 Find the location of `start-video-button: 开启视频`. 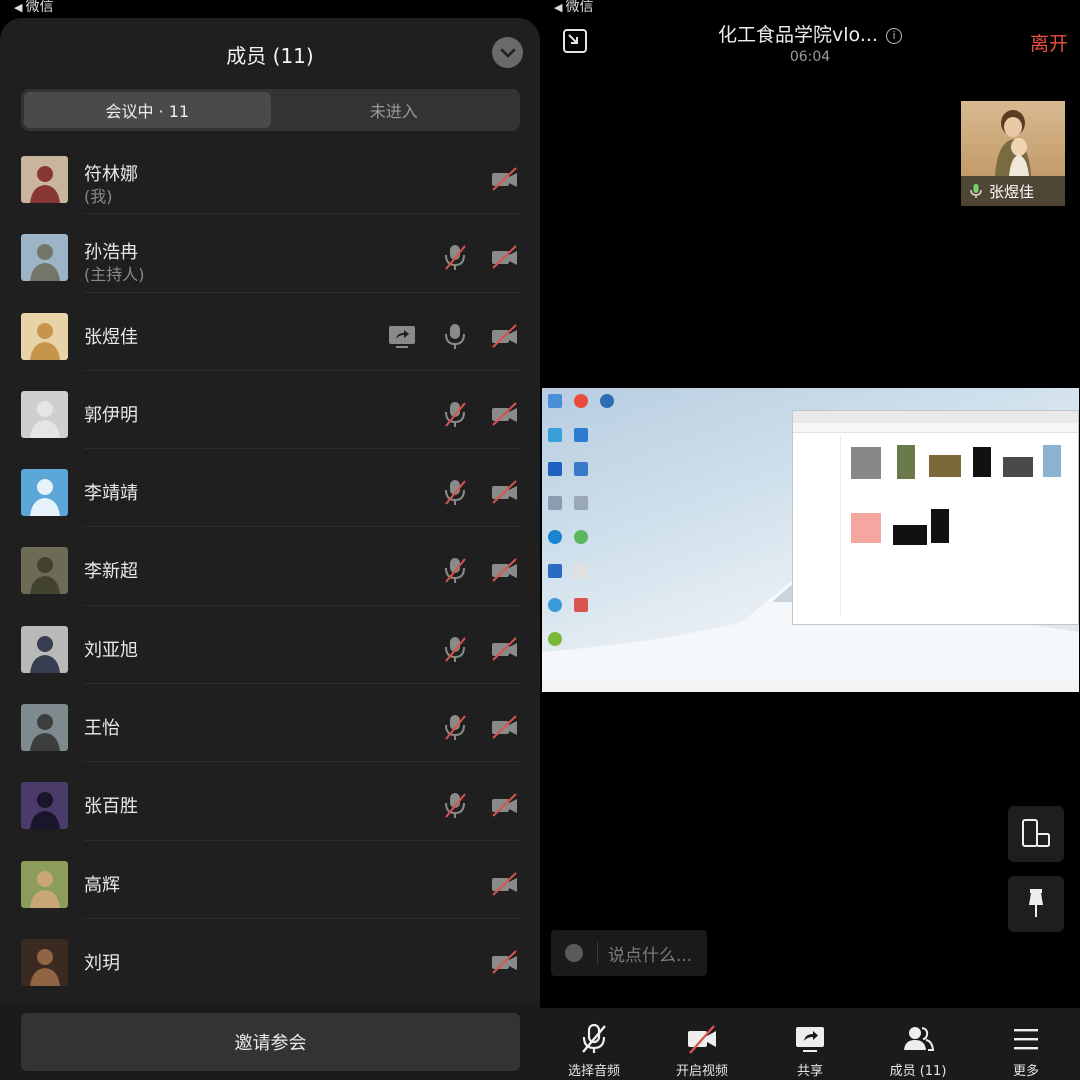

start-video-button: 开启视频 is located at coordinates (702, 1044).